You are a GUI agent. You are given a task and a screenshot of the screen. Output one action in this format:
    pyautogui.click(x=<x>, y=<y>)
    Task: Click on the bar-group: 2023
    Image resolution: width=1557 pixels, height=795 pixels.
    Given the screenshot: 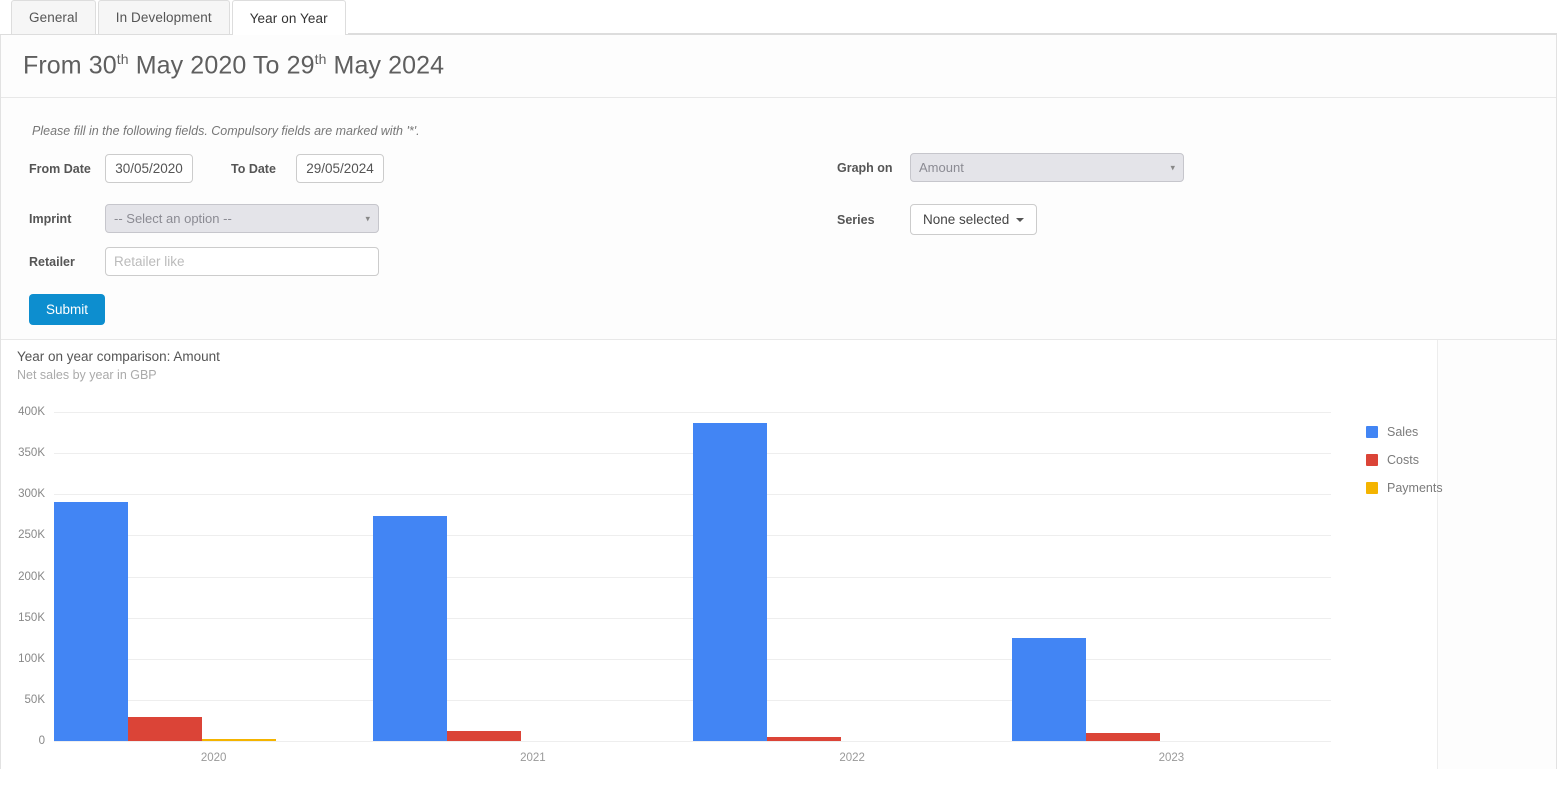 What is the action you would take?
    pyautogui.click(x=1171, y=587)
    